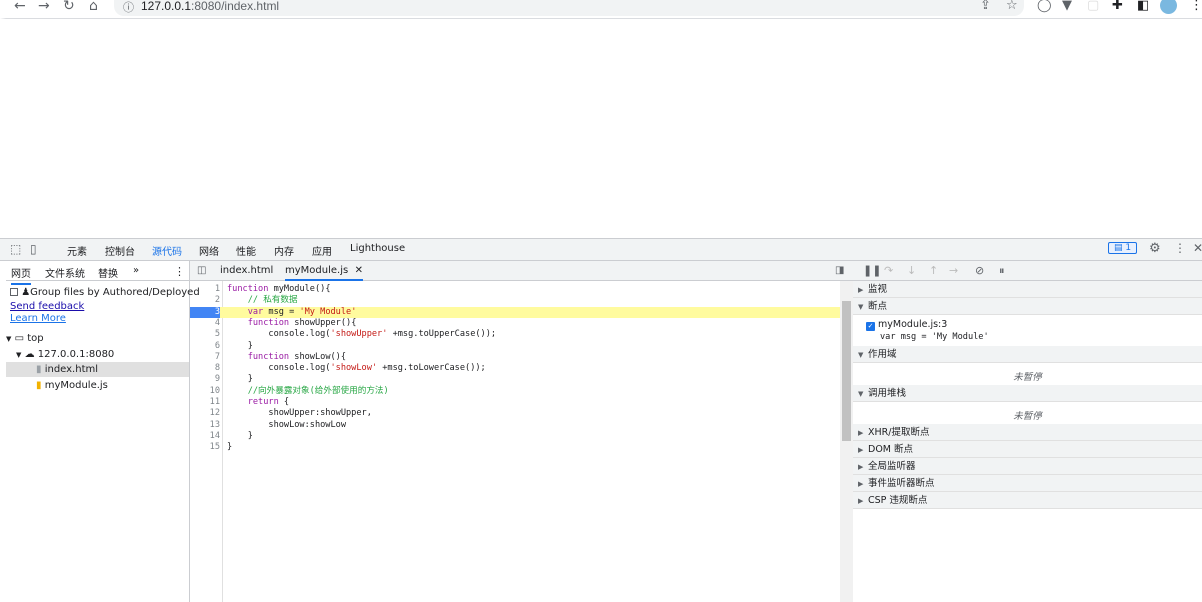  What do you see at coordinates (205, 436) in the screenshot?
I see `line-number: 14` at bounding box center [205, 436].